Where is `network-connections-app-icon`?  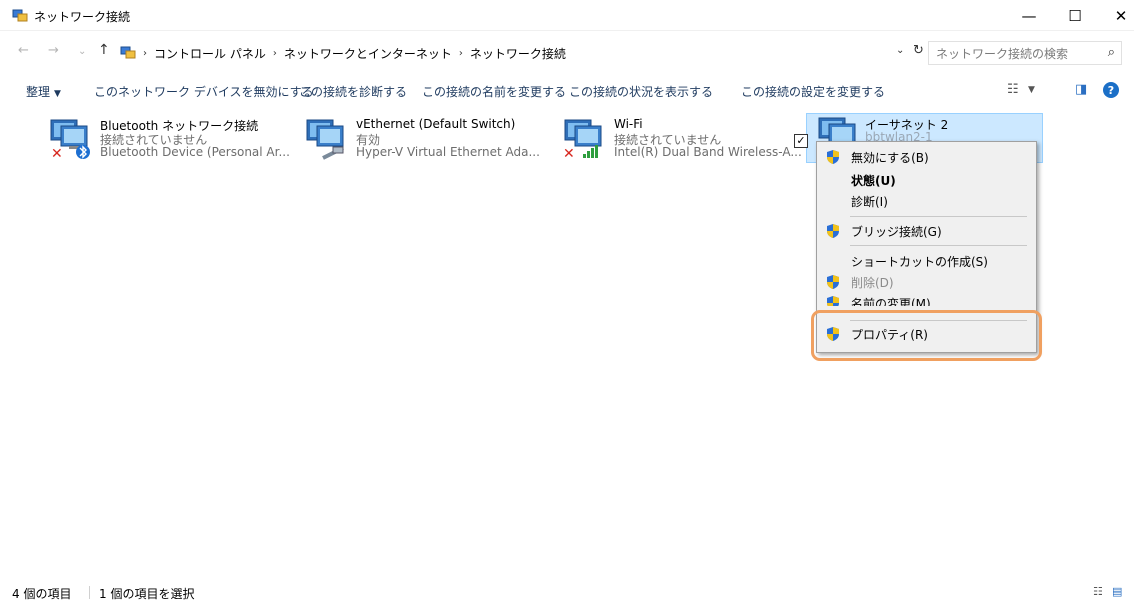 network-connections-app-icon is located at coordinates (20, 15).